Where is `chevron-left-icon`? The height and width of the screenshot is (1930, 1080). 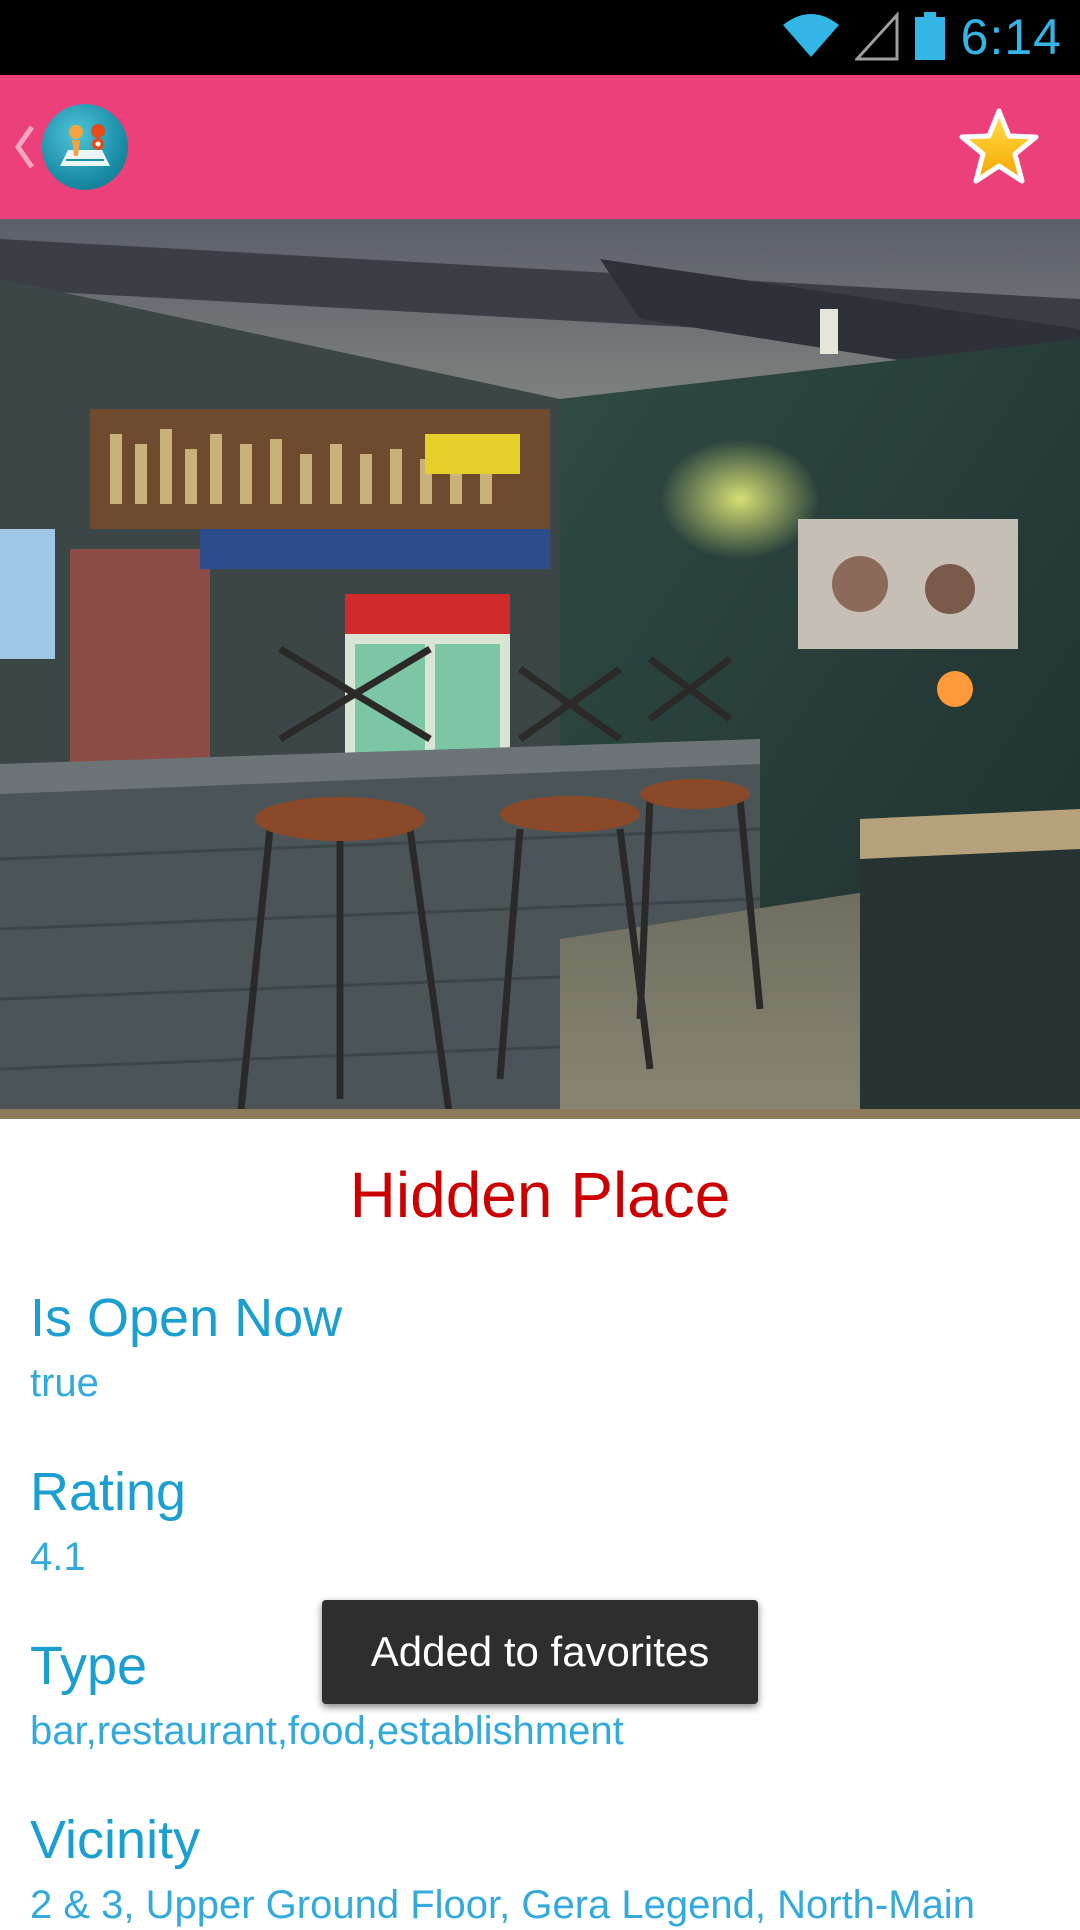 chevron-left-icon is located at coordinates (24, 147).